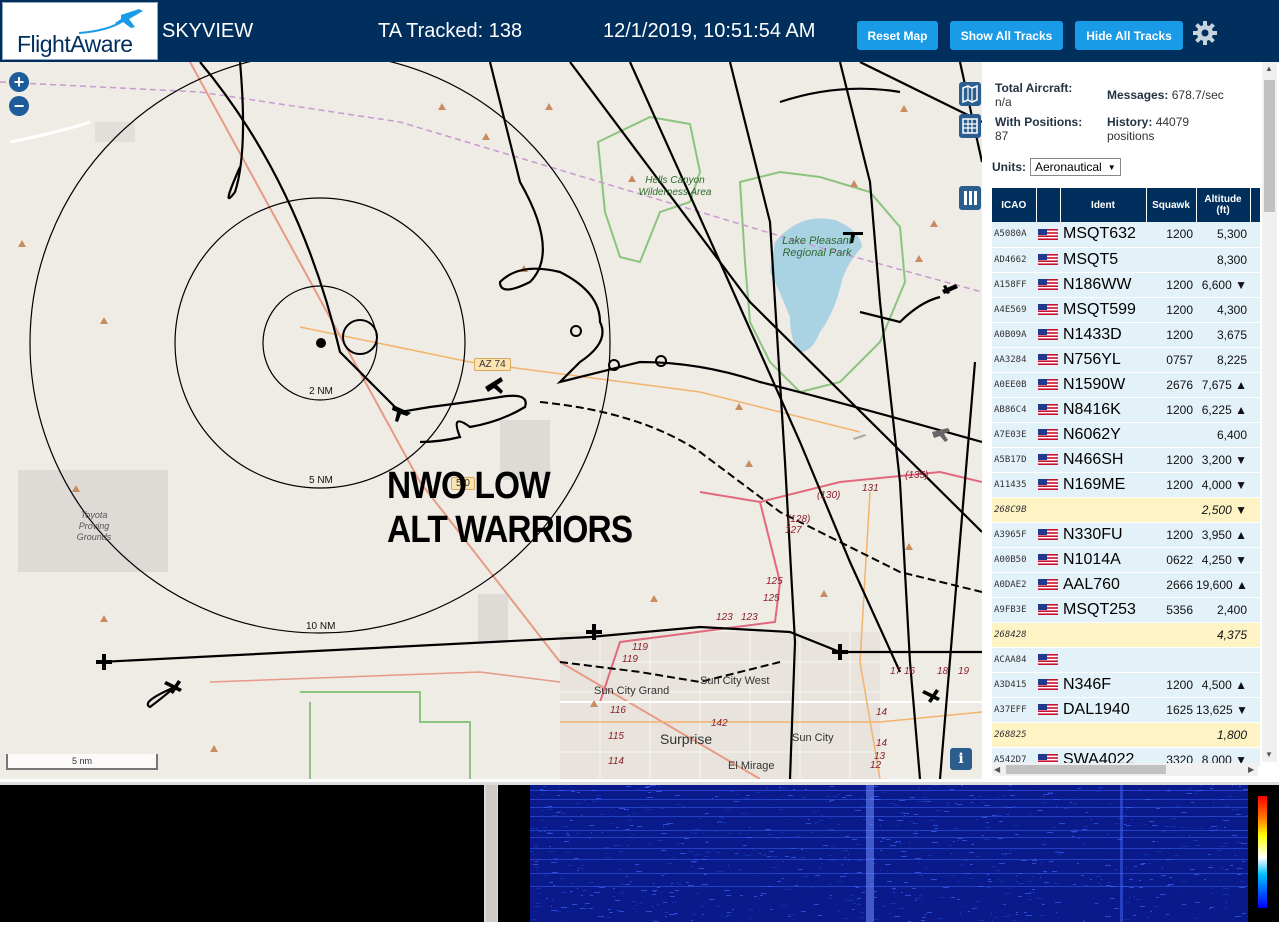 The width and height of the screenshot is (1279, 925). Describe the element at coordinates (1126, 460) in the screenshot. I see `aircraft-row: A5B17D N466SH 1200 3,200 ▼` at that location.